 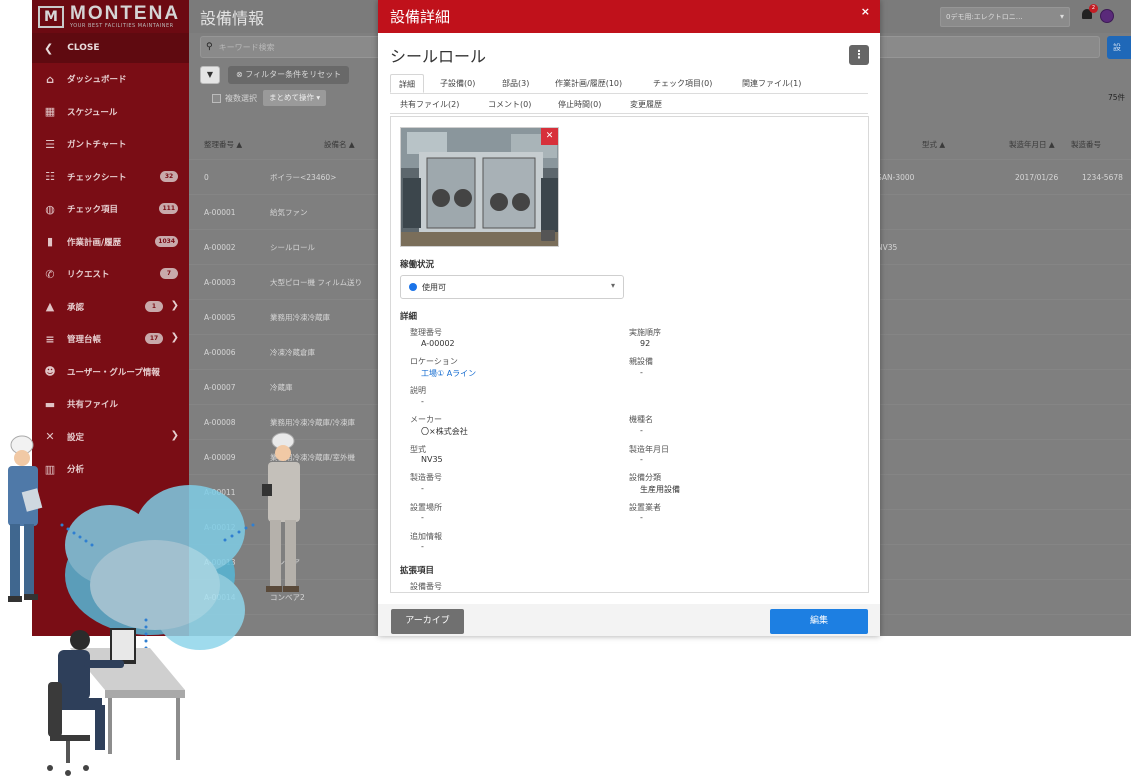 What do you see at coordinates (300, 317) in the screenshot?
I see `cell: 業務用冷凍冷蔵庫` at bounding box center [300, 317].